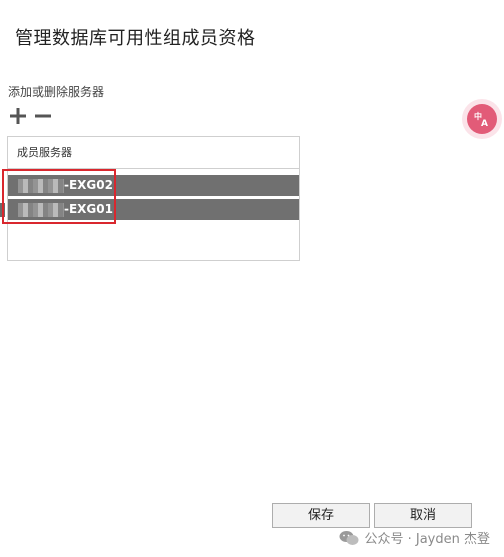 The width and height of the screenshot is (504, 557). Describe the element at coordinates (484, 123) in the screenshot. I see `svg-text: A` at that location.